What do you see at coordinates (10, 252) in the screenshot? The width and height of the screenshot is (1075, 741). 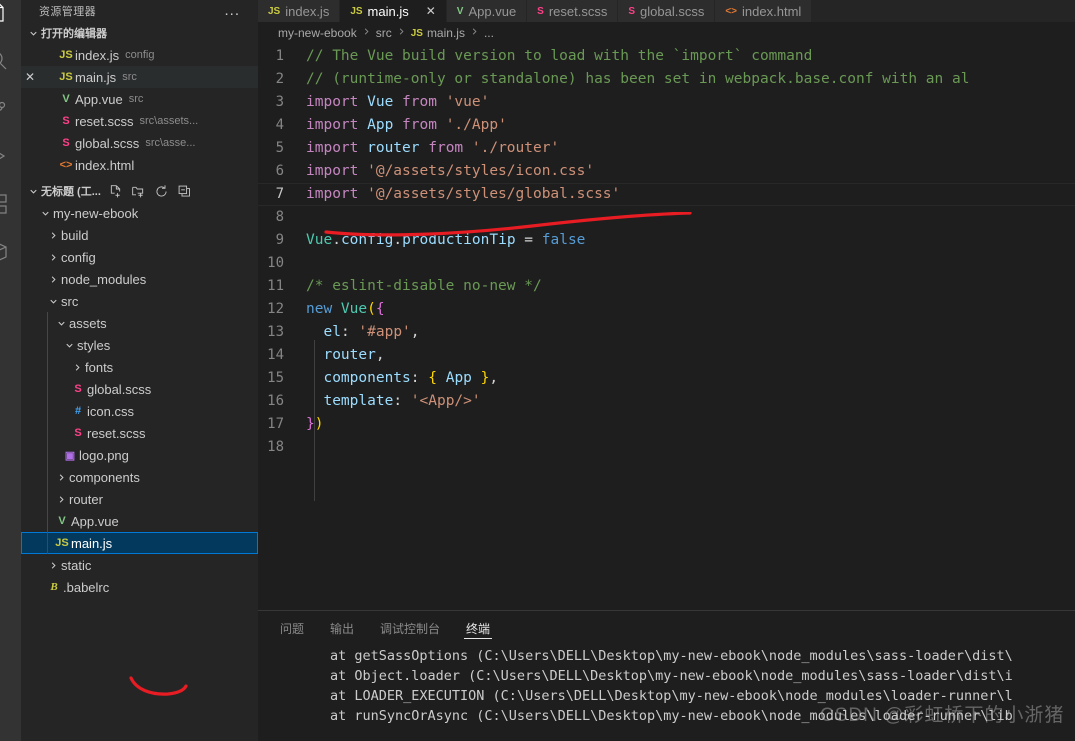 I see `remote-explorer-icon` at bounding box center [10, 252].